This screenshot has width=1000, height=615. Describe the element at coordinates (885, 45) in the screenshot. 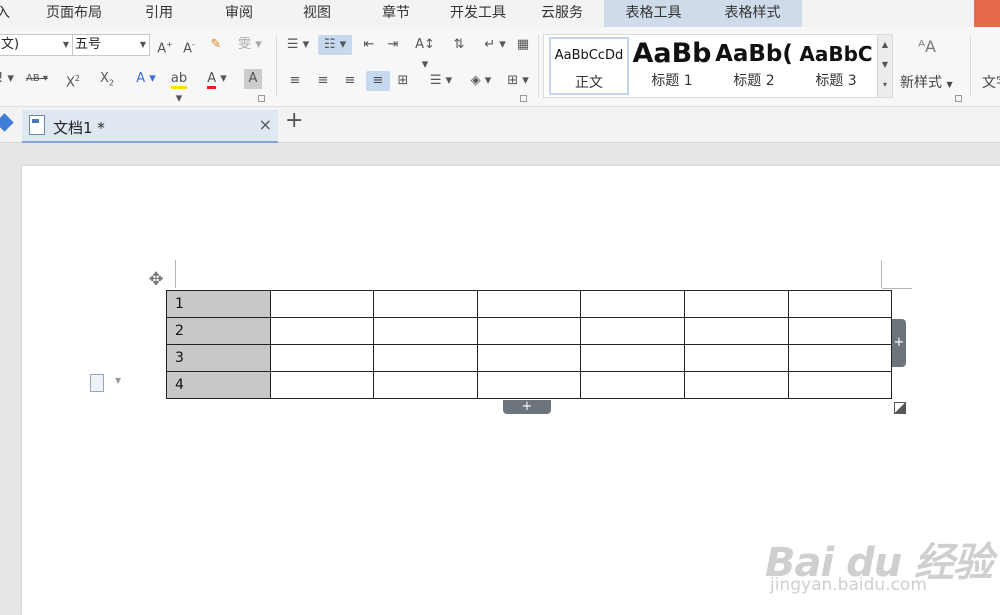

I see `chevron-up-icon: ▲` at that location.